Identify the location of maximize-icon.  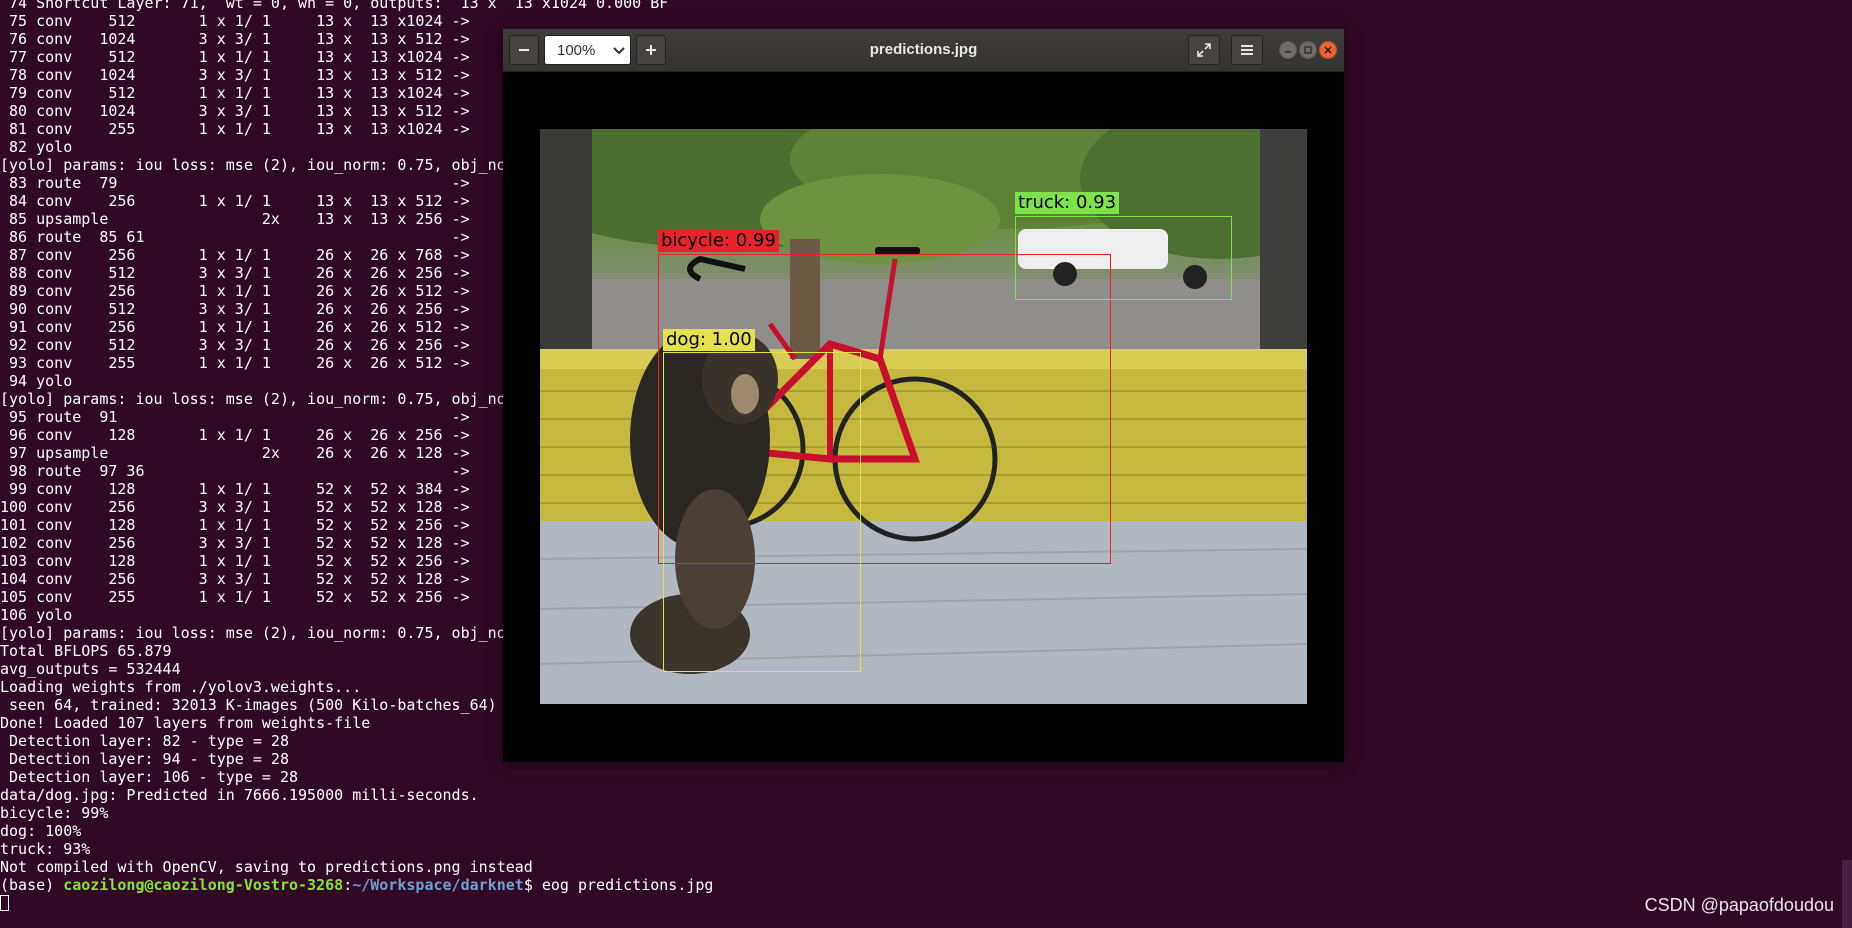
(1308, 50).